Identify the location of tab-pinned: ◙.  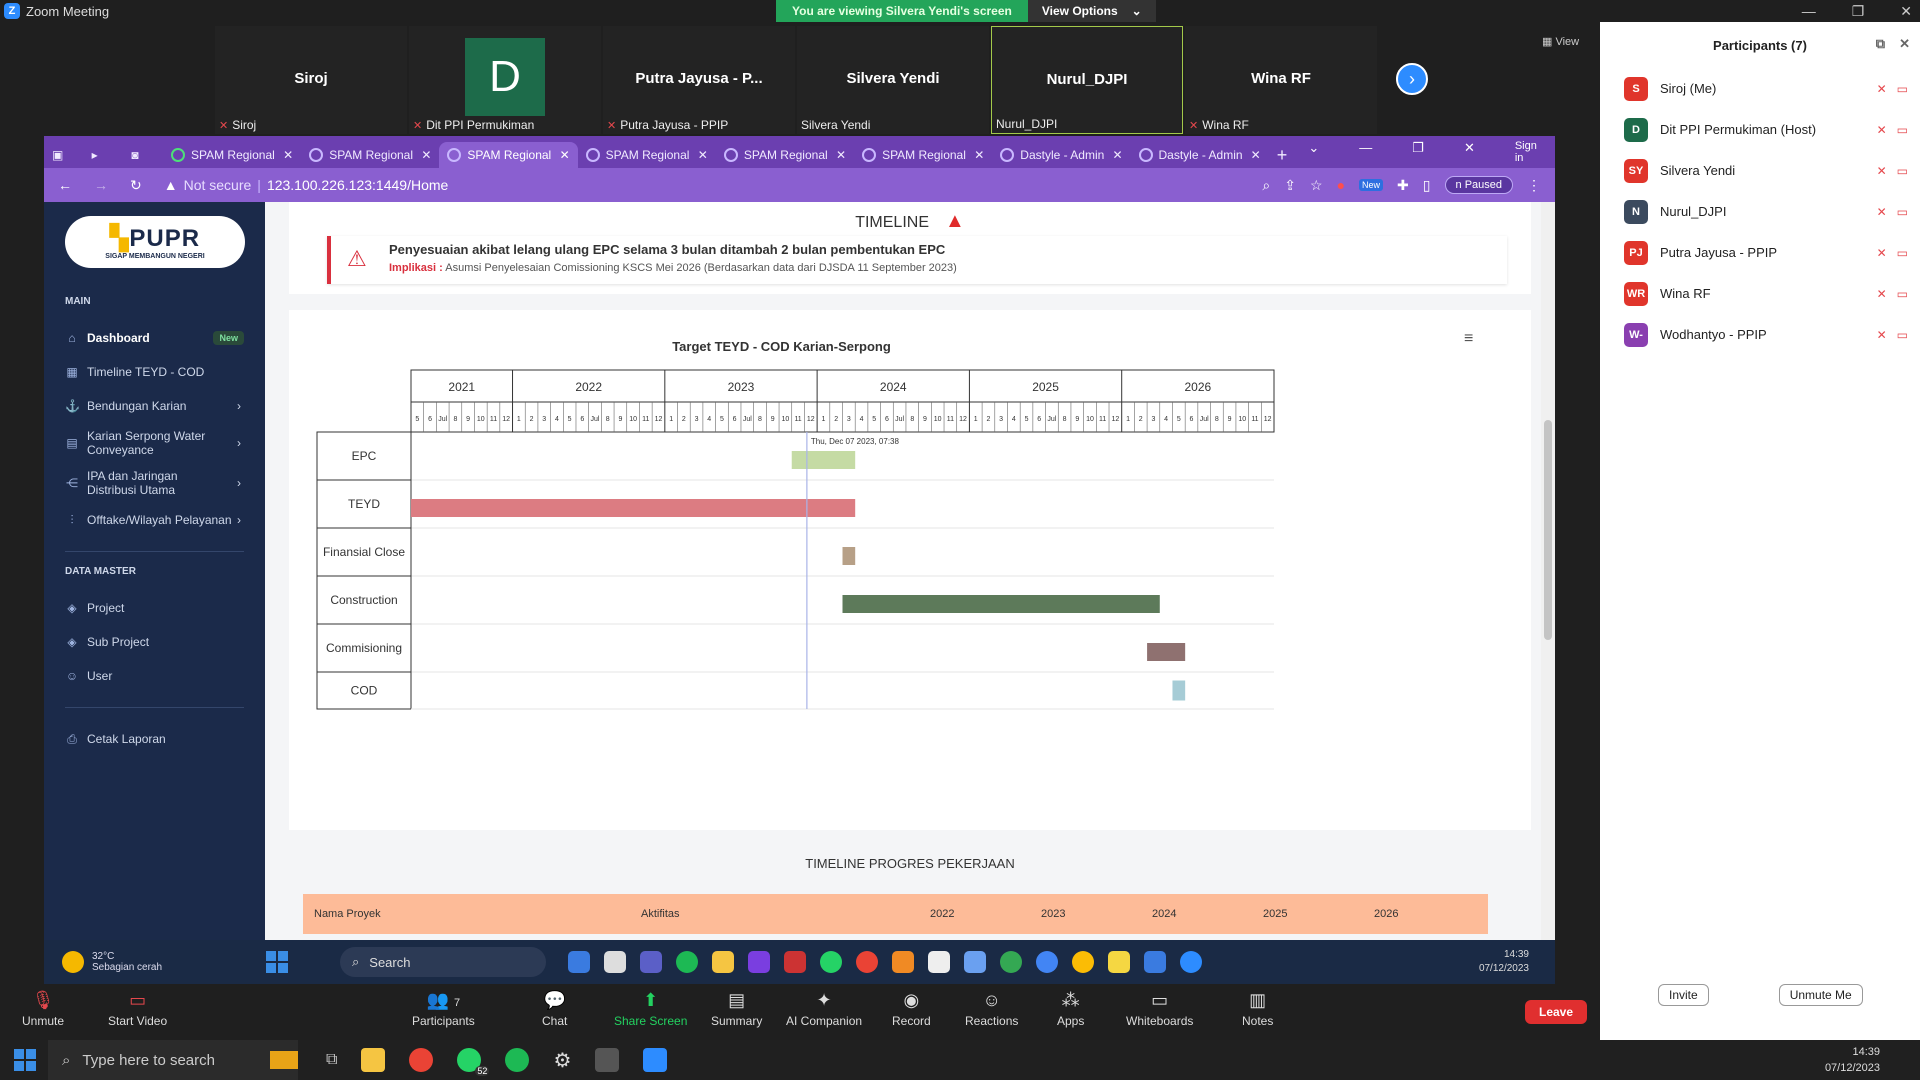
(143, 155).